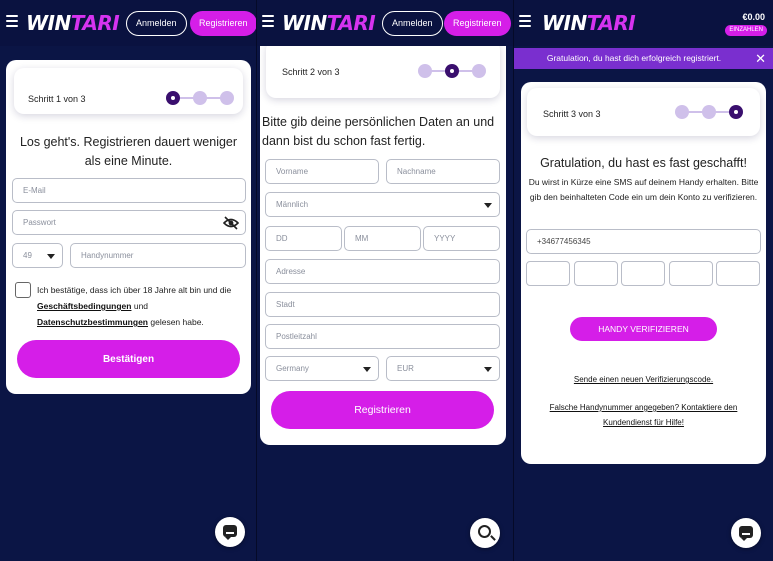  What do you see at coordinates (382, 410) in the screenshot?
I see `register-submit-button: Registrieren` at bounding box center [382, 410].